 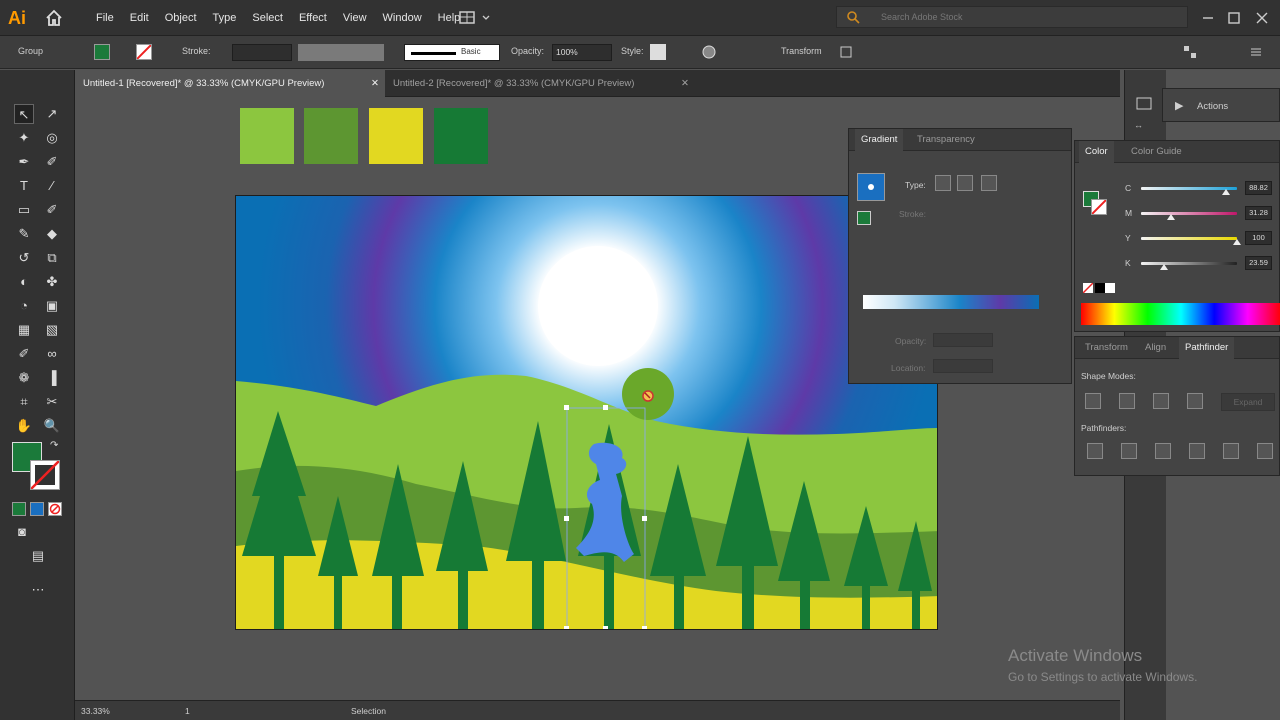 What do you see at coordinates (396, 136) in the screenshot?
I see `swatch-yellow` at bounding box center [396, 136].